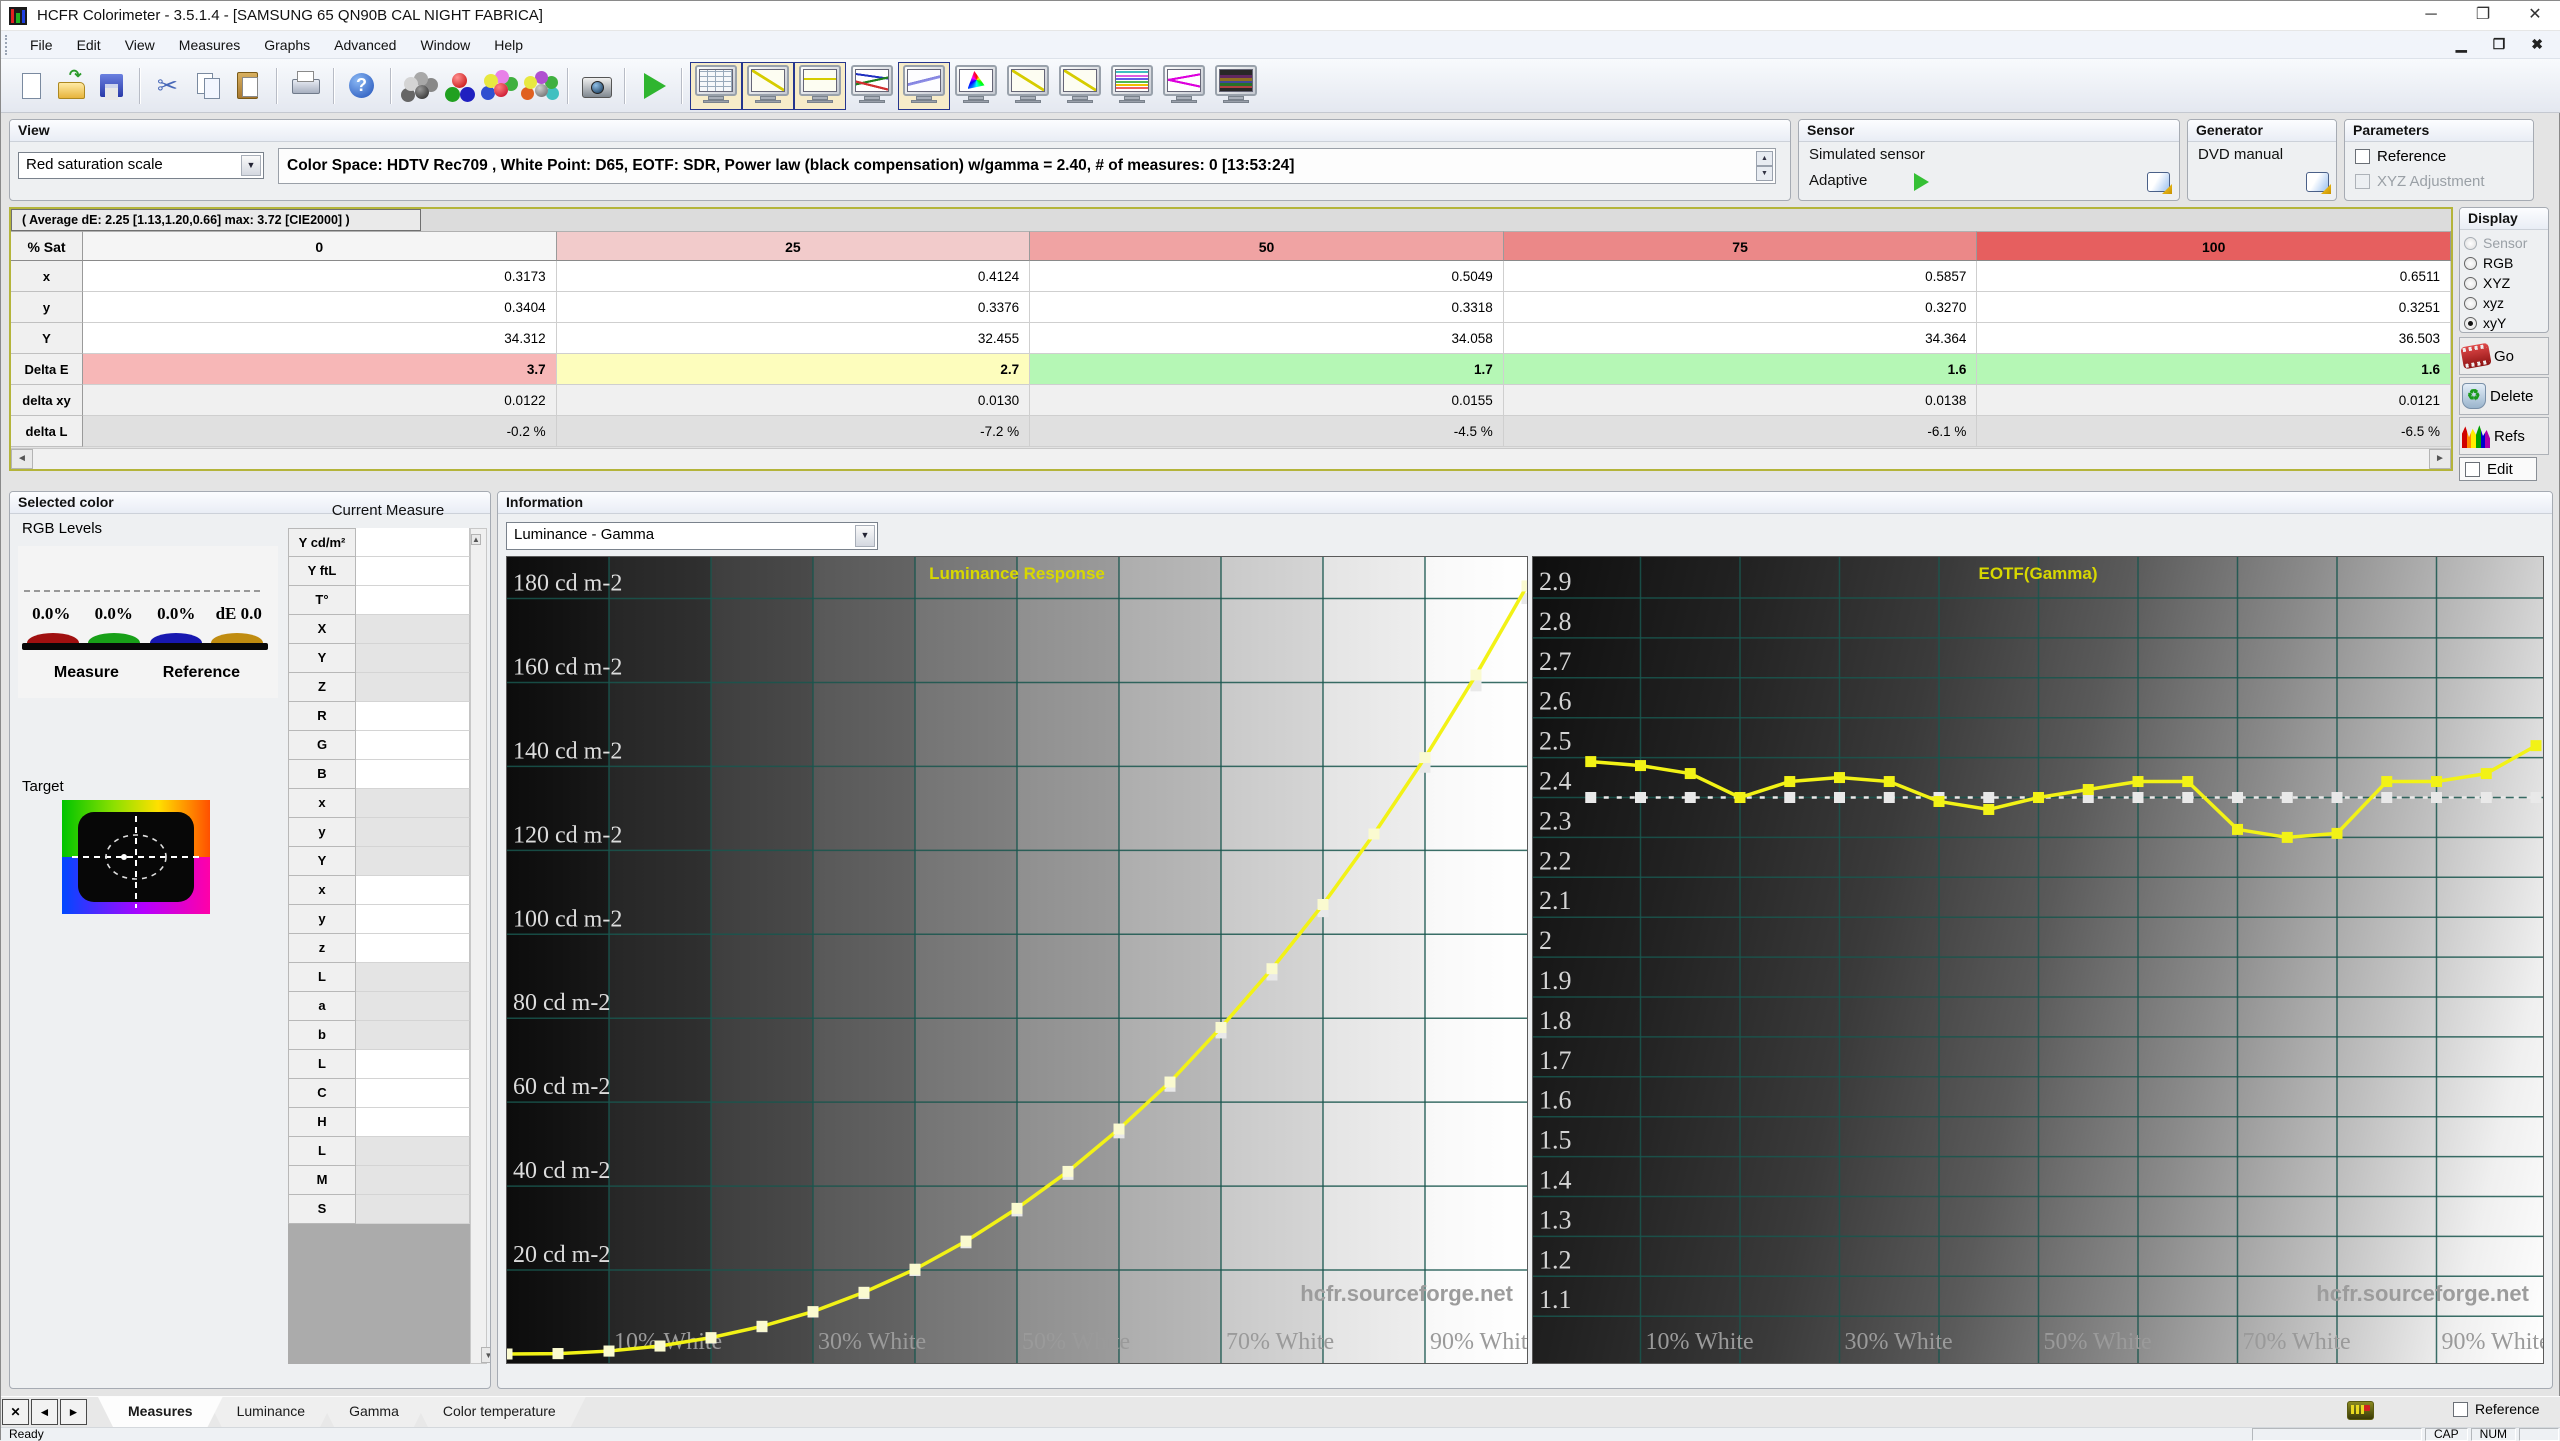 This screenshot has width=2560, height=1441. I want to click on view-rgb-levels-graph, so click(872, 86).